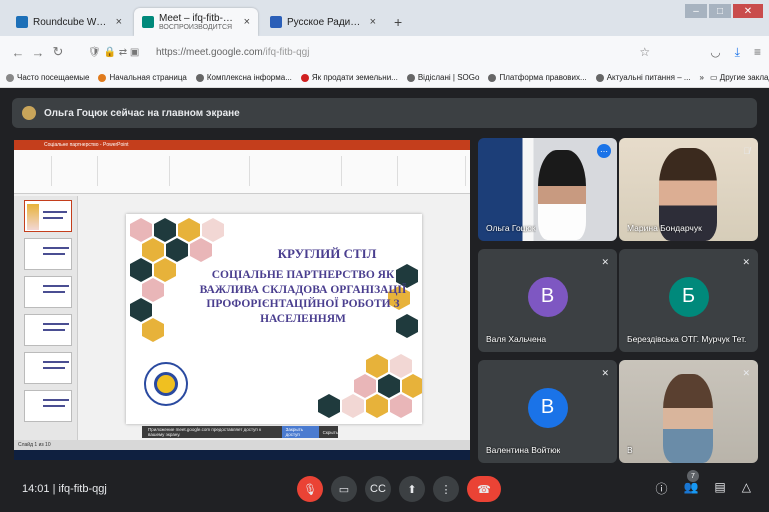 The height and width of the screenshot is (512, 769). What do you see at coordinates (196, 22) in the screenshot?
I see `tab-meet: Meet – ifq-fitb-qgj ВОСПРОИЗВОДИТСЯ ×` at bounding box center [196, 22].